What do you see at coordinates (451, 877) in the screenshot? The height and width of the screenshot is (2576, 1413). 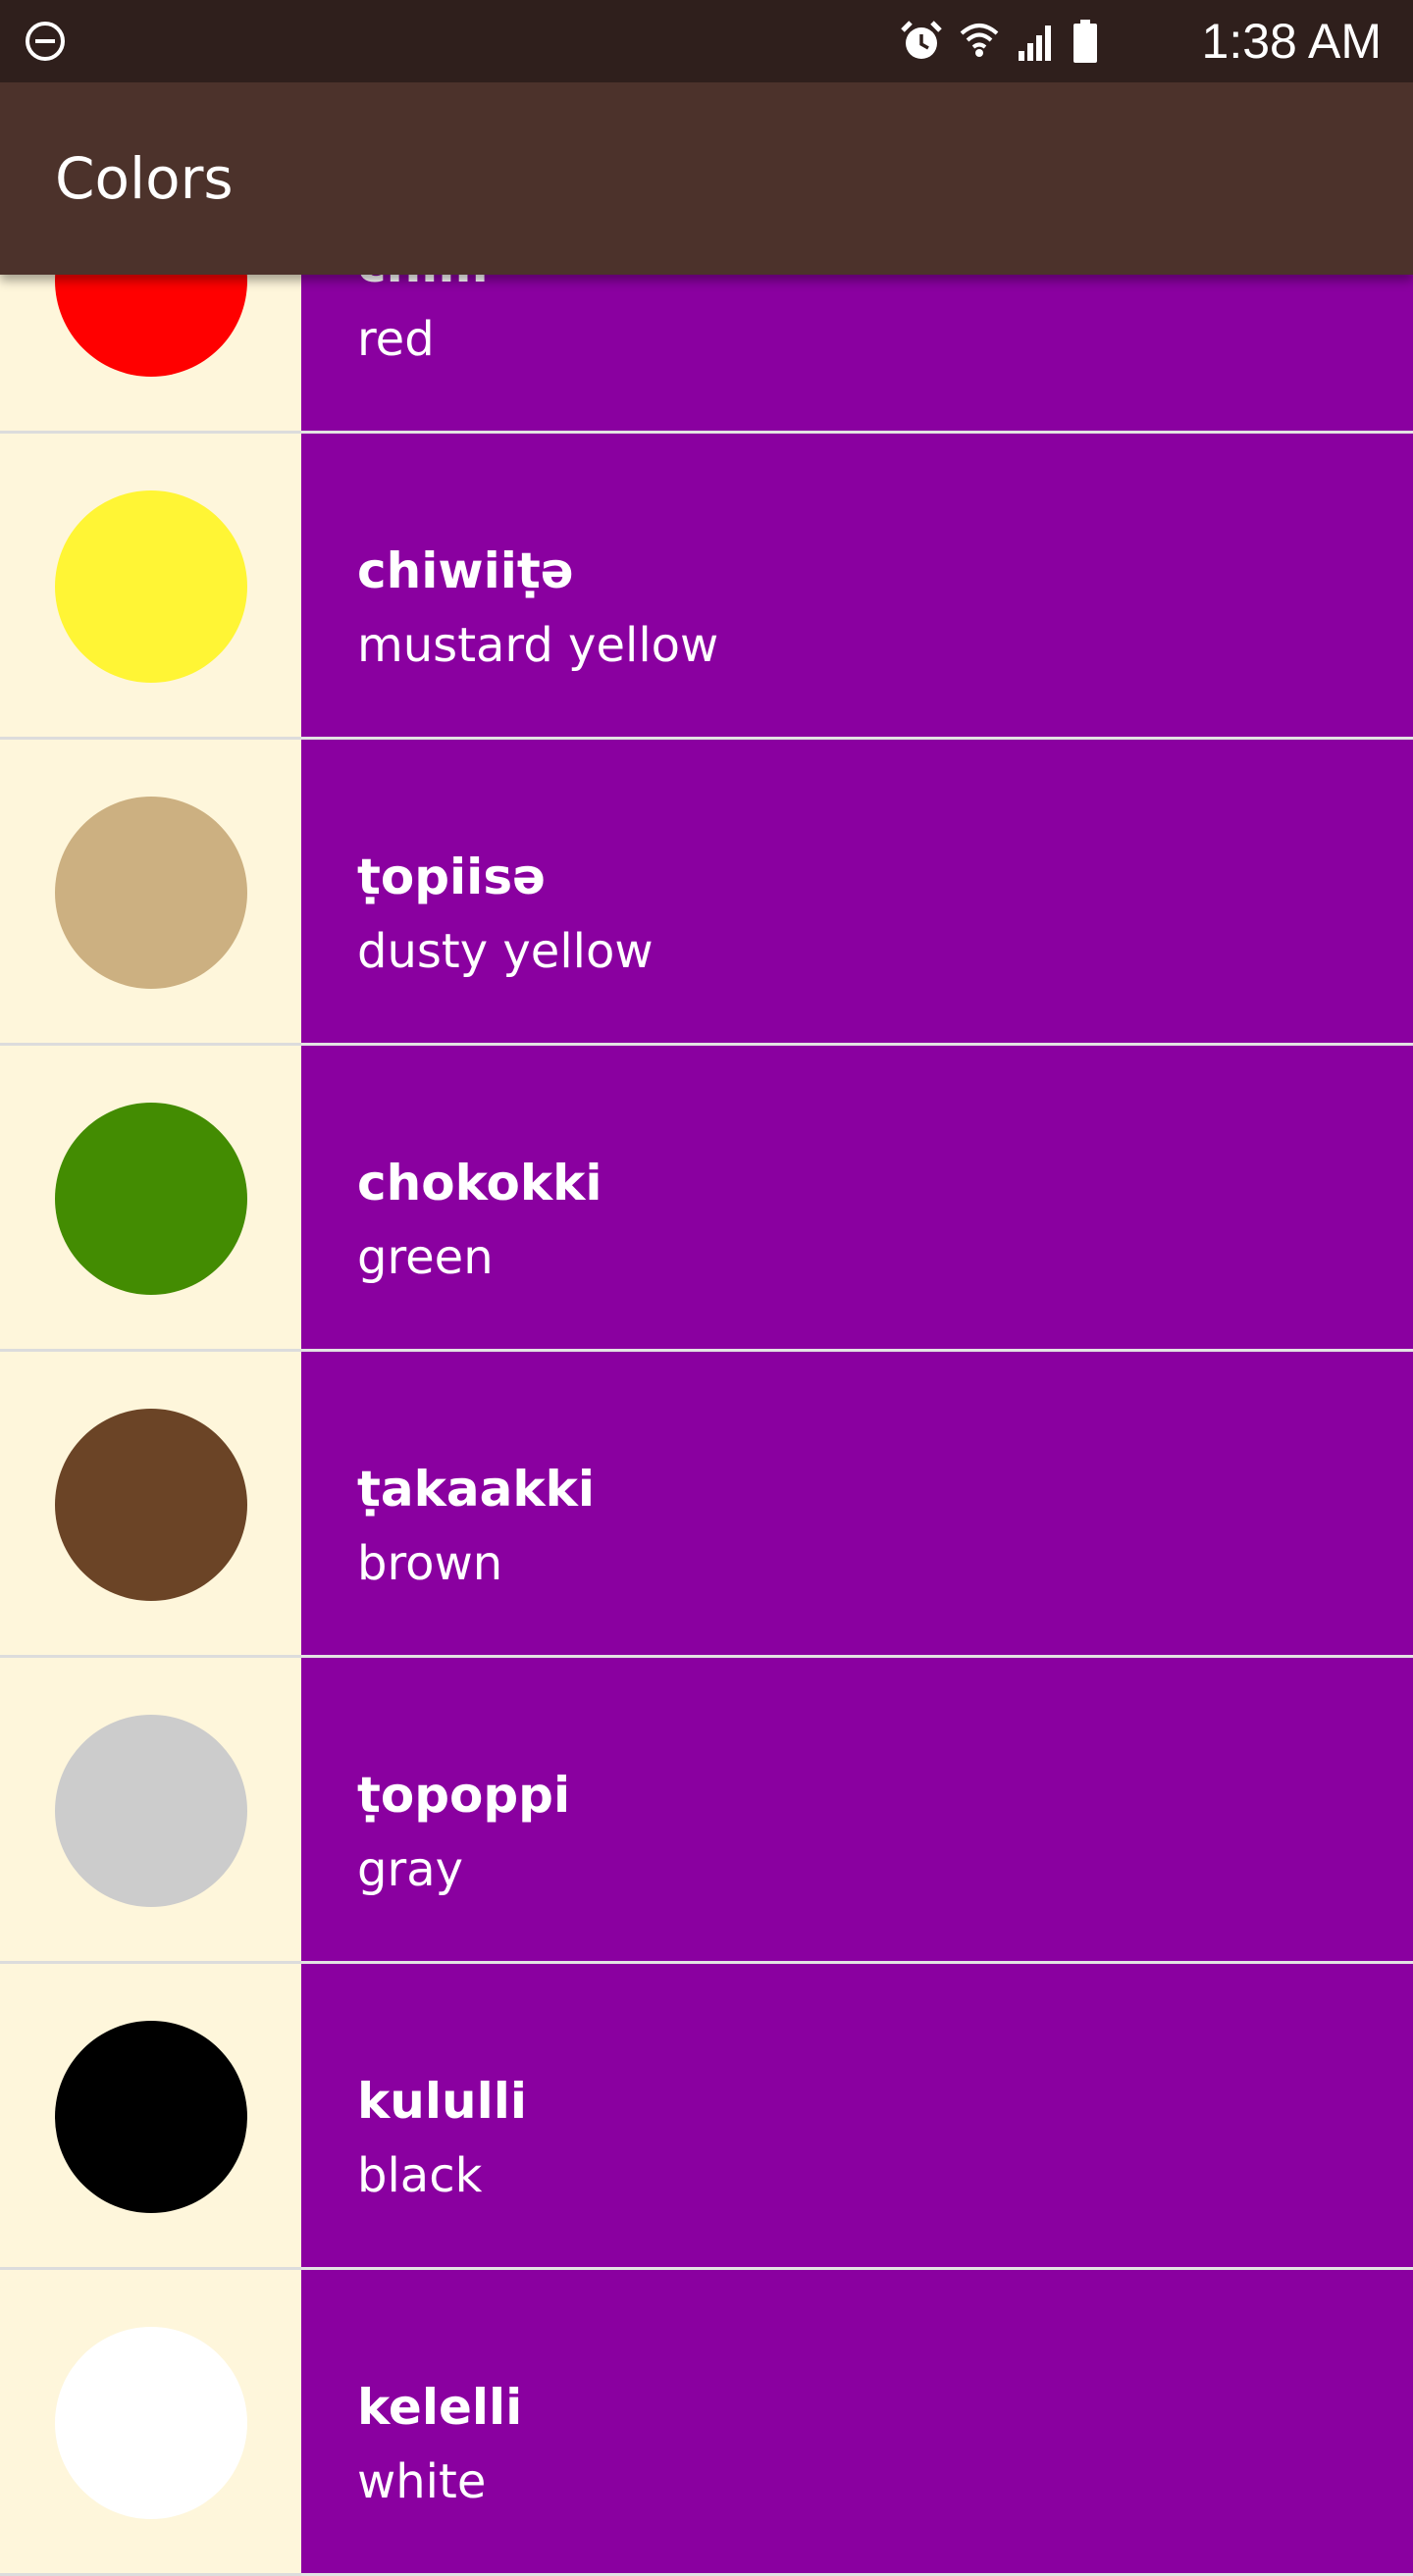 I see `word-label: ṭopiisə` at bounding box center [451, 877].